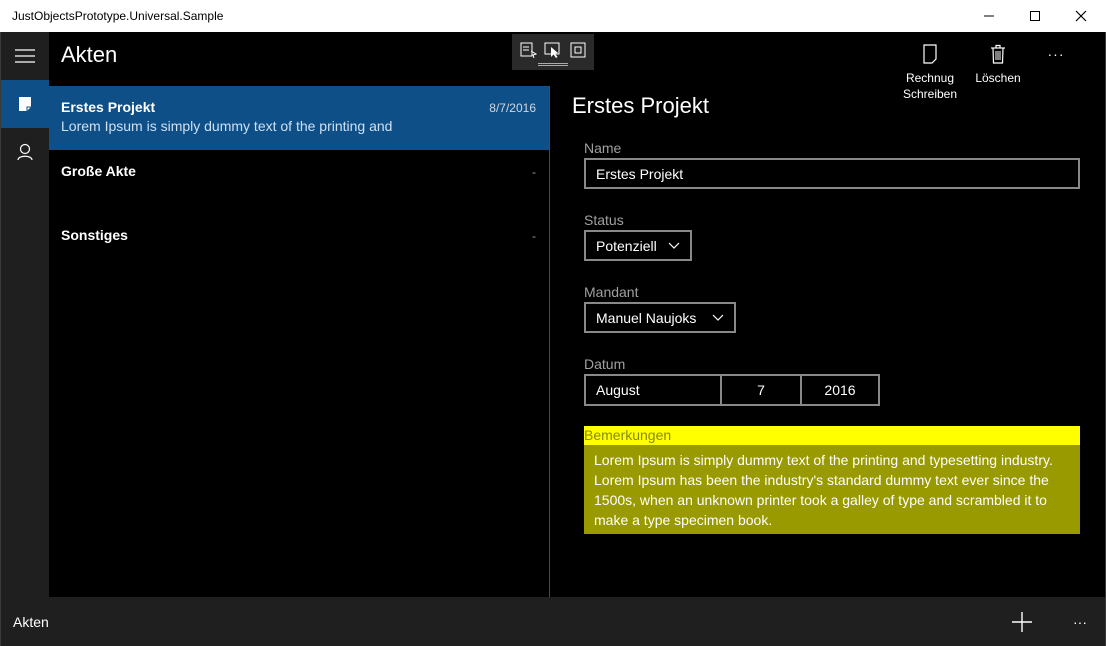  What do you see at coordinates (89, 54) in the screenshot?
I see `page-title: Akten` at bounding box center [89, 54].